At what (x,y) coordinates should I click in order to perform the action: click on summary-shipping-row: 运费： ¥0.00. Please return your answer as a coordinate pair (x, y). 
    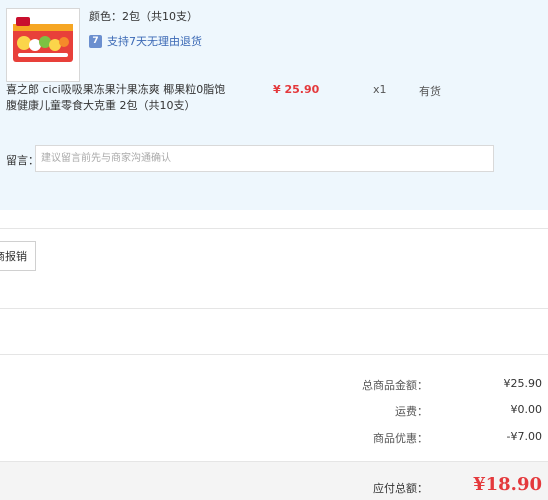
    Looking at the image, I should click on (274, 412).